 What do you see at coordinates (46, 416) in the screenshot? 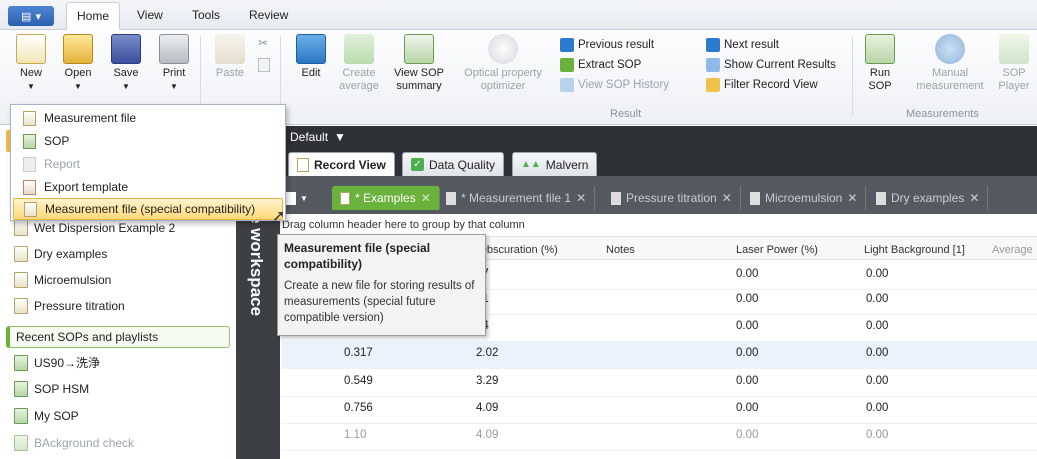
I see `list-item: My SOP` at bounding box center [46, 416].